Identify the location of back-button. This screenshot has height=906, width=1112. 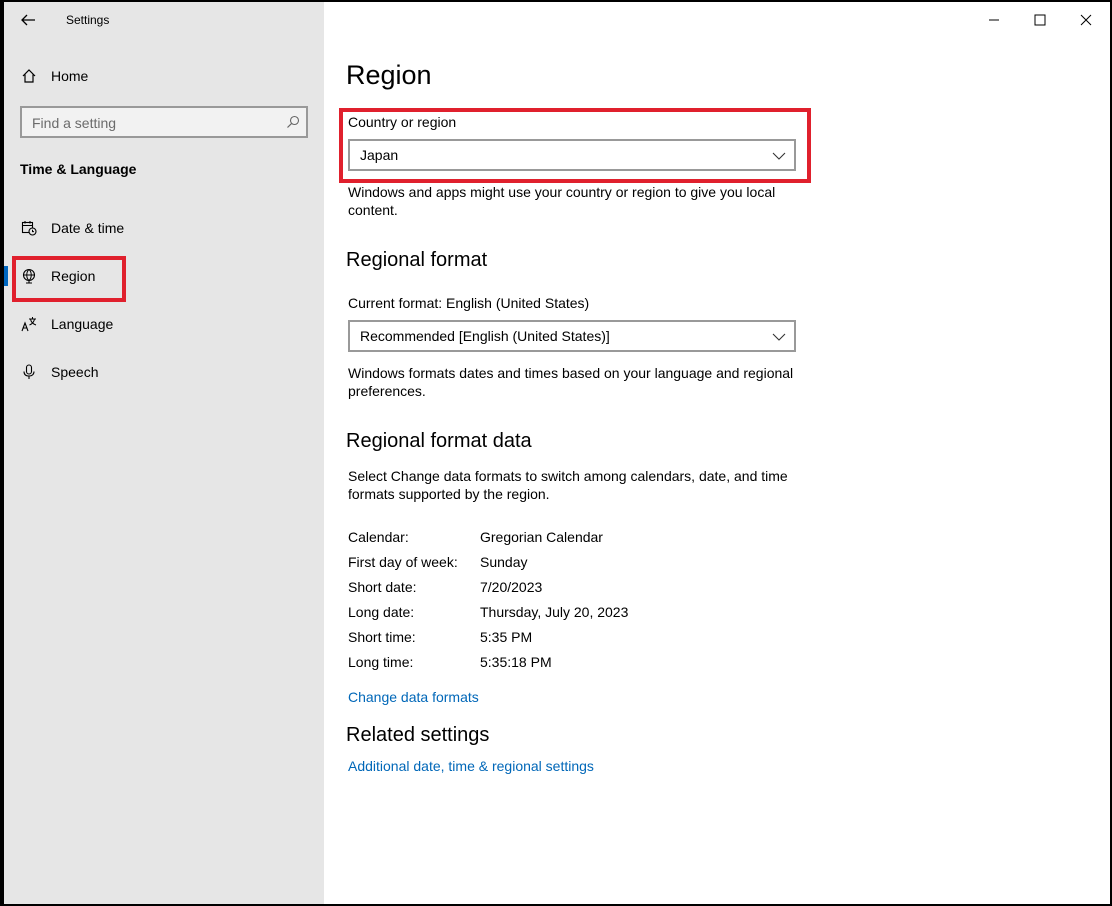
(28, 20).